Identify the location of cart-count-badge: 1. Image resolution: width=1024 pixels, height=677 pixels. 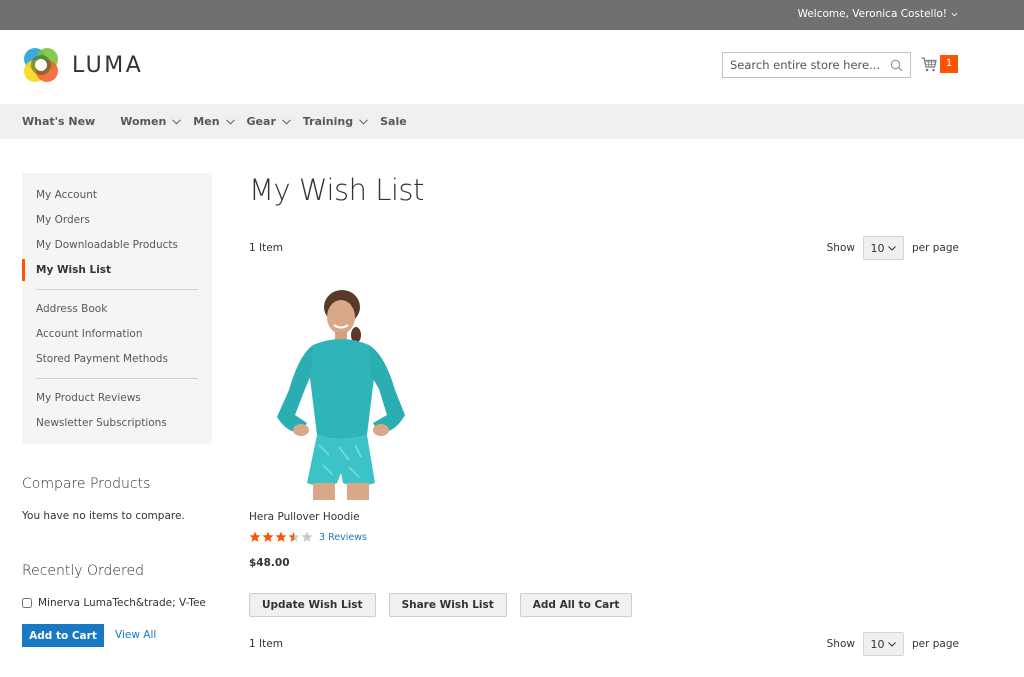
(949, 64).